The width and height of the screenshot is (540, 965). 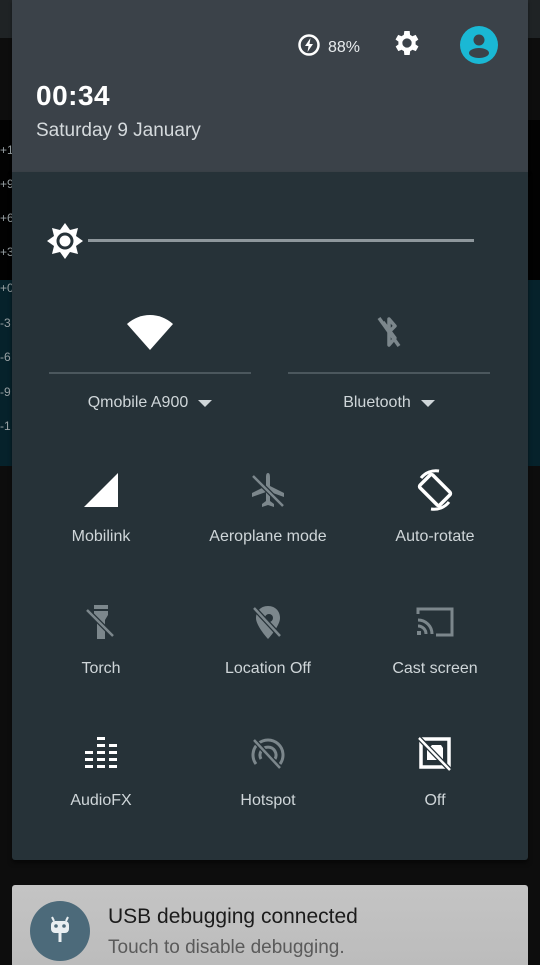 What do you see at coordinates (435, 536) in the screenshot?
I see `tile-label: Auto-rotate` at bounding box center [435, 536].